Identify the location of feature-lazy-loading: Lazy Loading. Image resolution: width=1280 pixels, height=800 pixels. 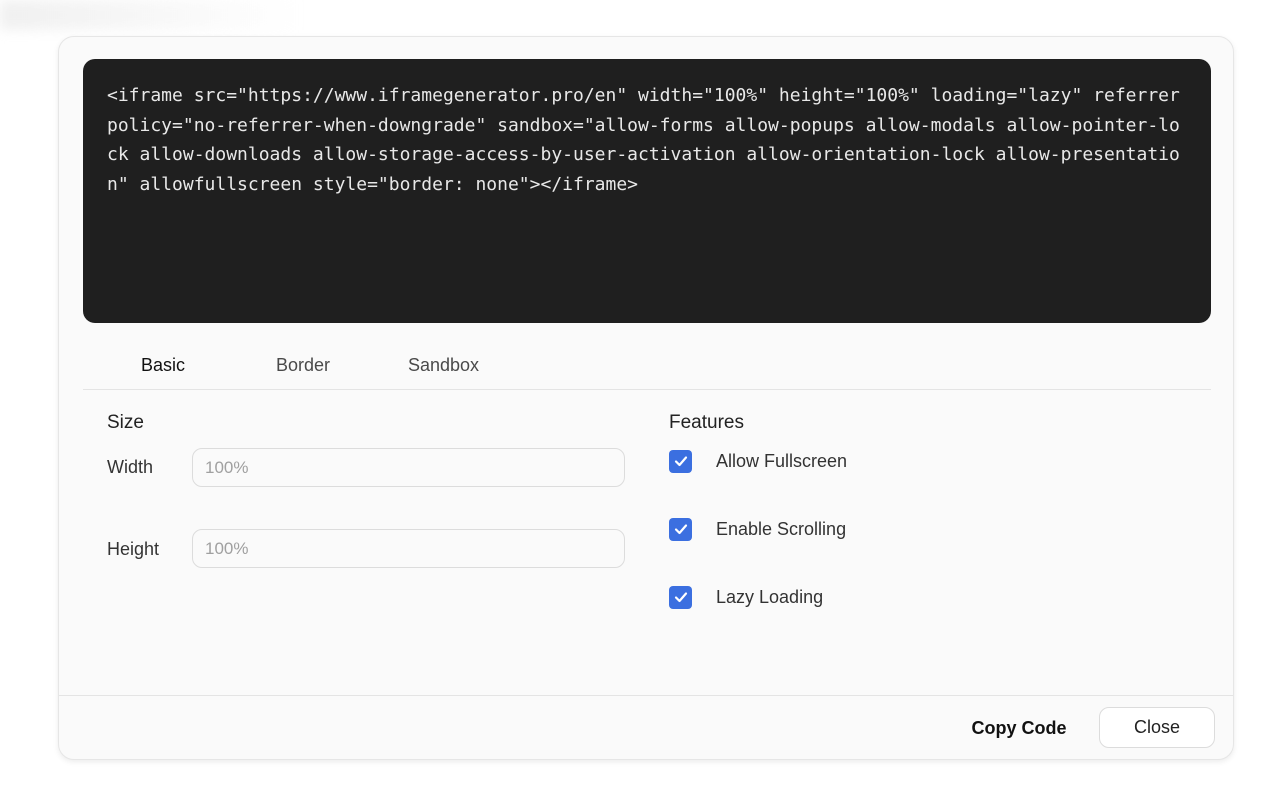
(746, 597).